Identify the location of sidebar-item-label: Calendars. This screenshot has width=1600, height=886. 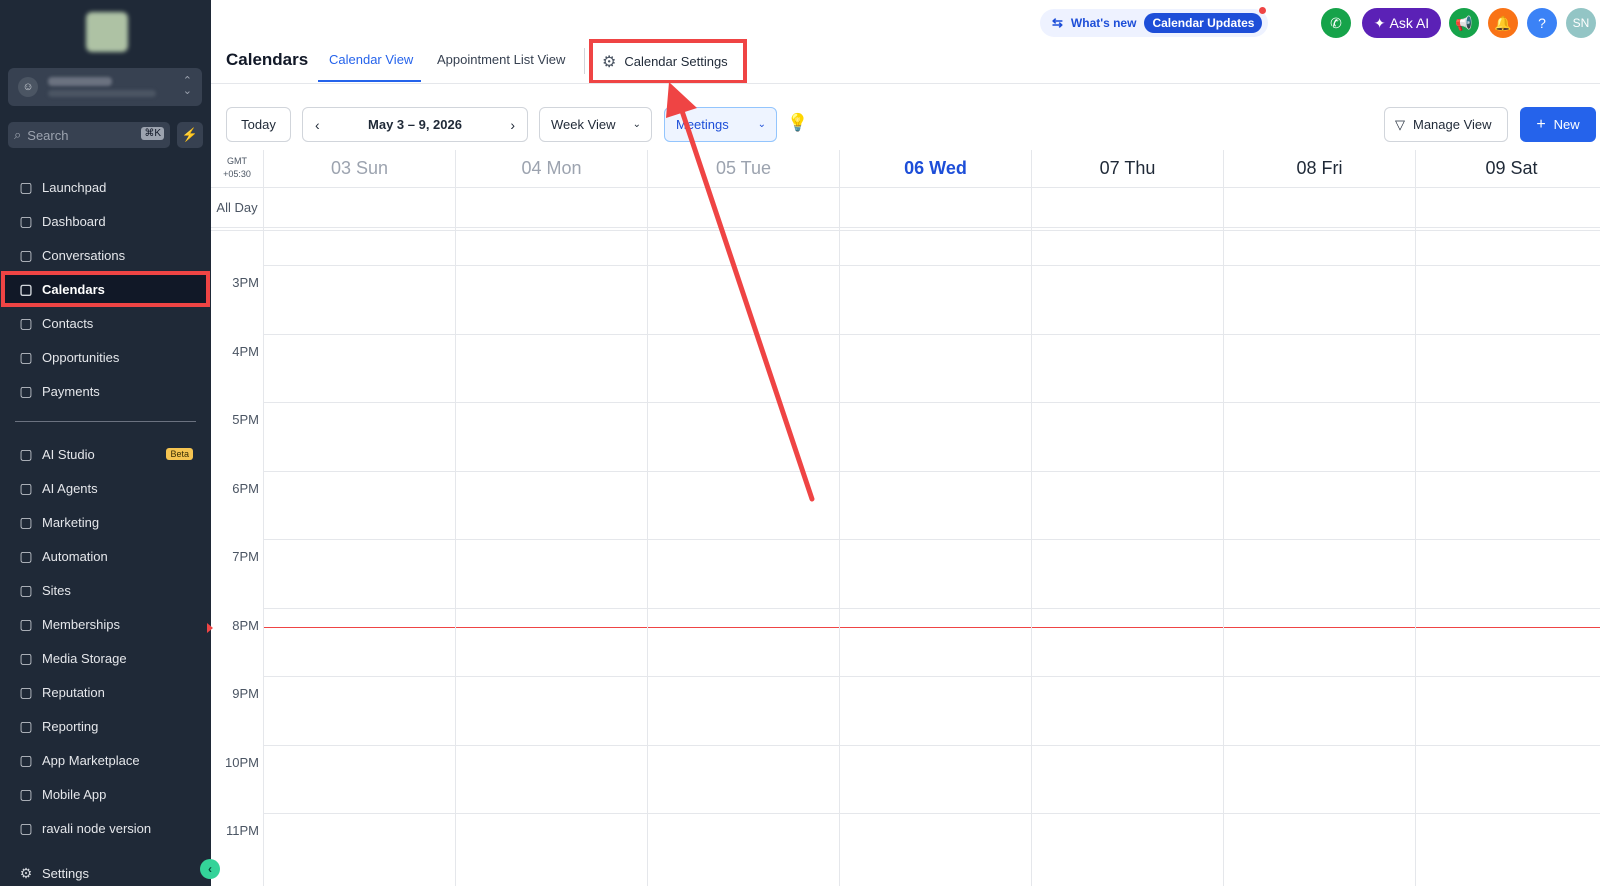
(73, 289).